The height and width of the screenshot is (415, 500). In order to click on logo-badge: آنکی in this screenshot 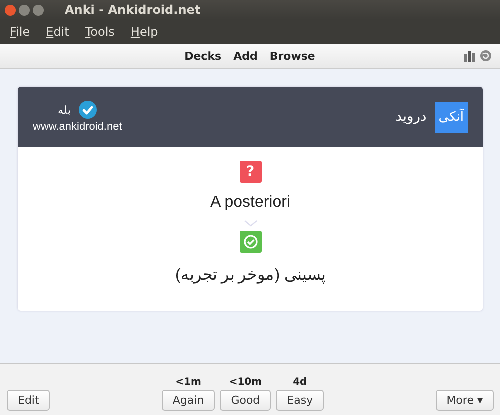, I will do `click(451, 117)`.